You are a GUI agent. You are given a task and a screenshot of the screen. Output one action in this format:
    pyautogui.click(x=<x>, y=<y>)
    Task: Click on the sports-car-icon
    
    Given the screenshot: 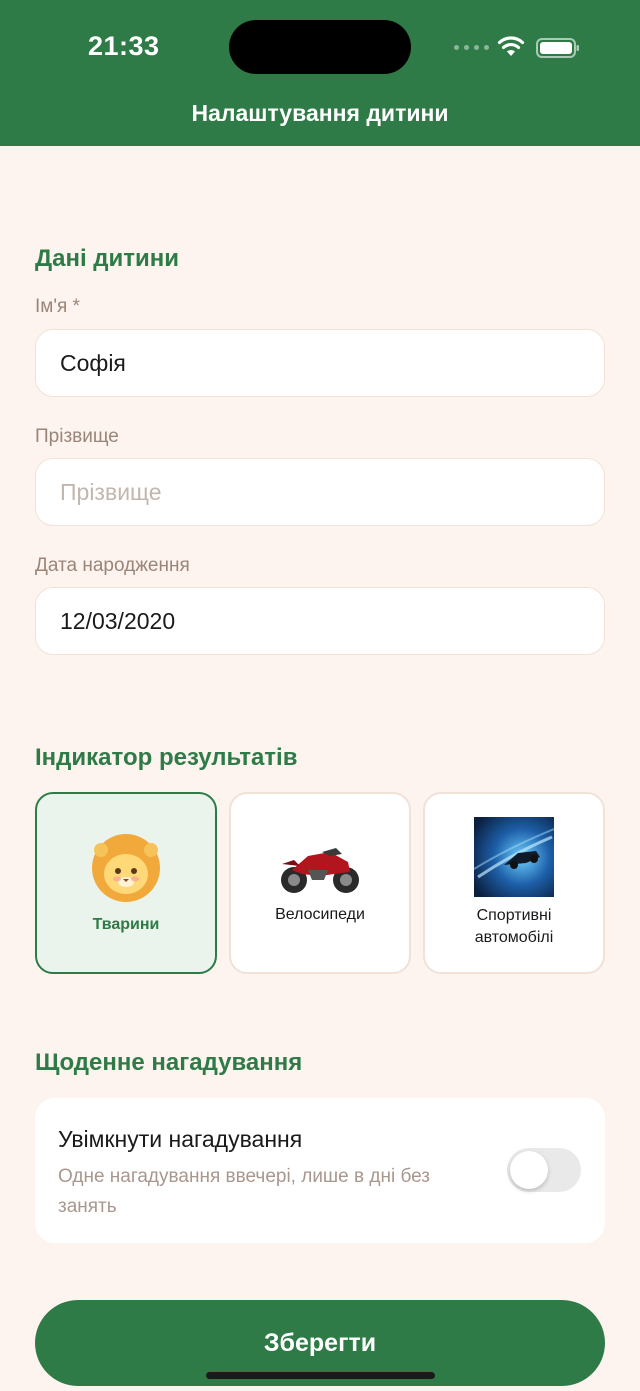 What is the action you would take?
    pyautogui.click(x=514, y=857)
    